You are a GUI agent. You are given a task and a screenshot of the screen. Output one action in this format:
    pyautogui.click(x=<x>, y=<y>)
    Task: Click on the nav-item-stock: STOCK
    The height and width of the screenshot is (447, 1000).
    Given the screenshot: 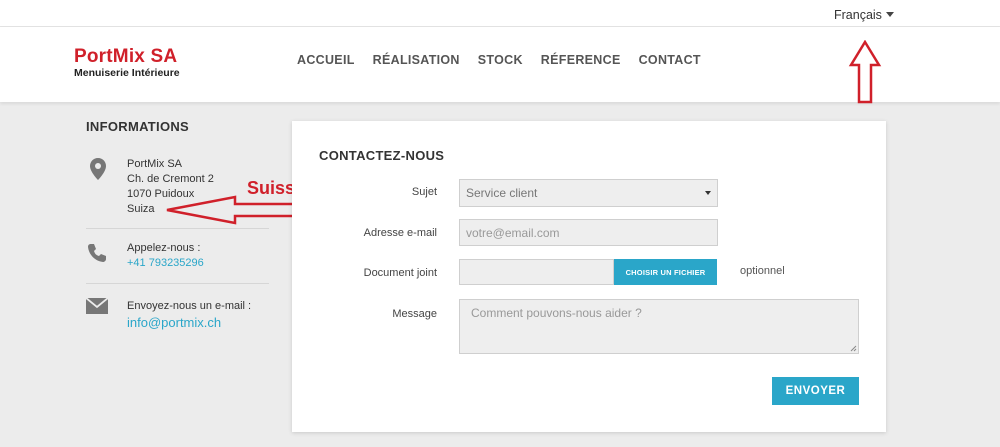 What is the action you would take?
    pyautogui.click(x=500, y=60)
    